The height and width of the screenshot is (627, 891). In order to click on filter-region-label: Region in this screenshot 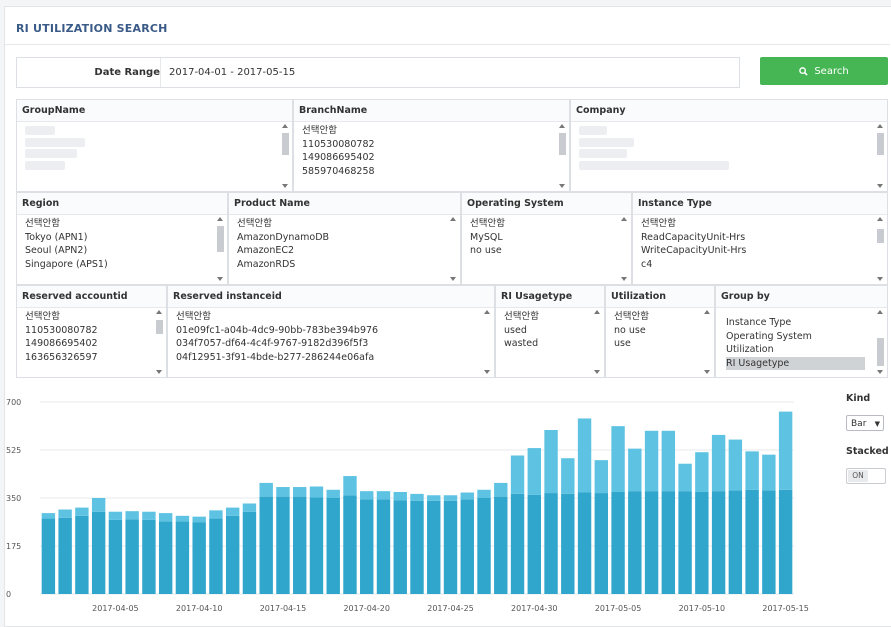, I will do `click(122, 204)`.